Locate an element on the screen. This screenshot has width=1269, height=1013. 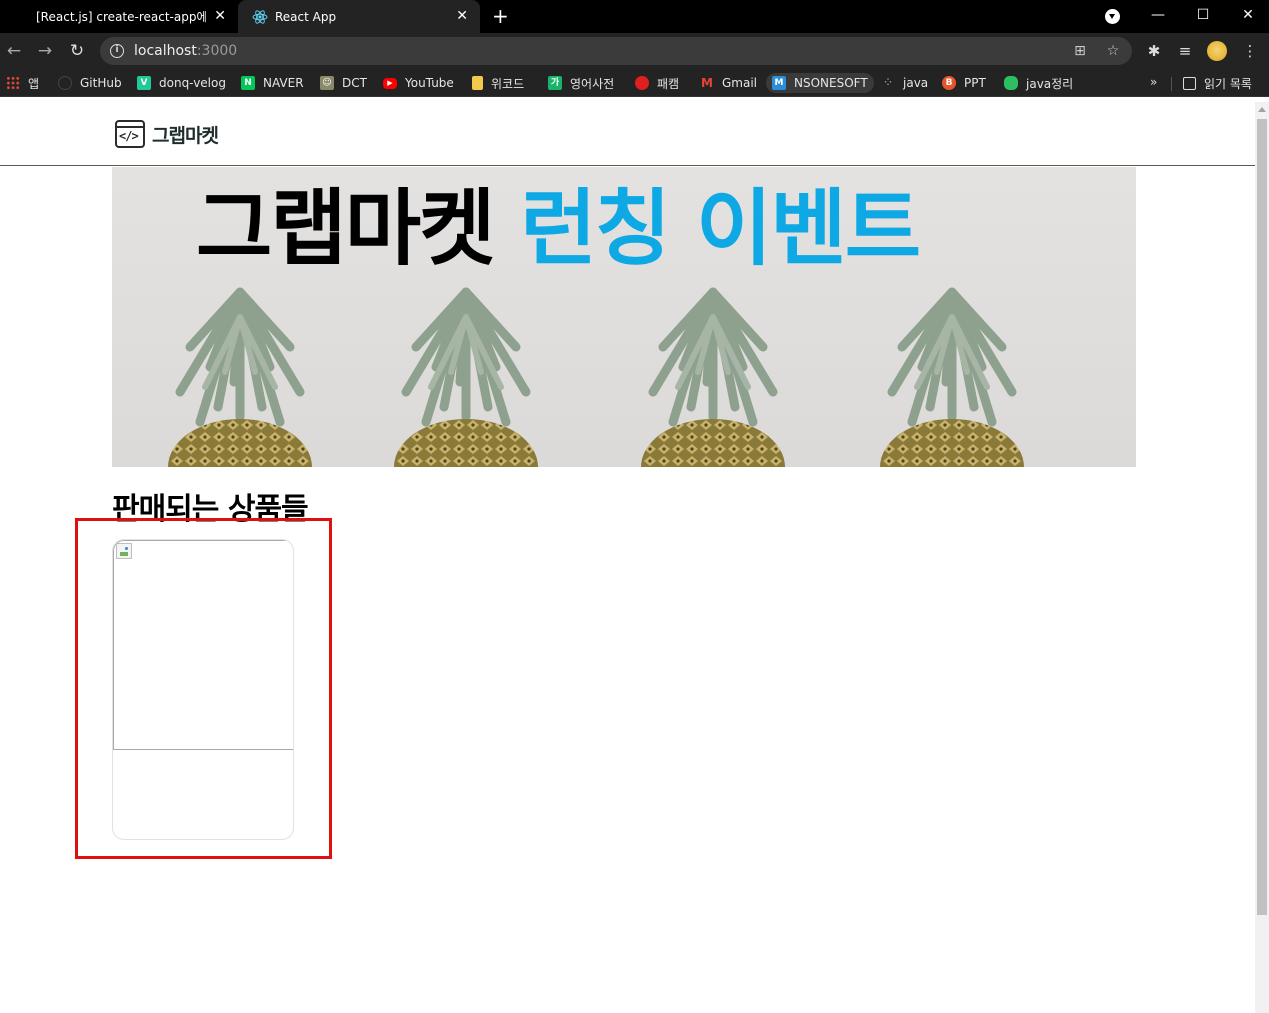
url-text: localhost:3000 is located at coordinates (185, 51).